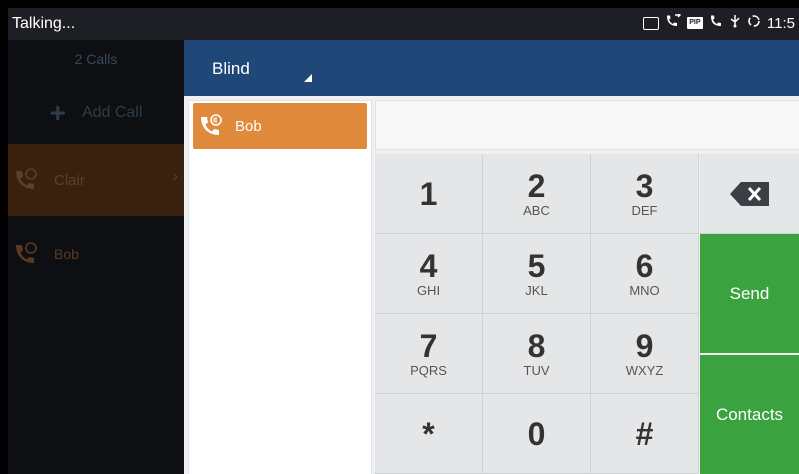 This screenshot has height=474, width=799. Describe the element at coordinates (403, 24) in the screenshot. I see `status-bar: Talking... PIP 11:5` at that location.